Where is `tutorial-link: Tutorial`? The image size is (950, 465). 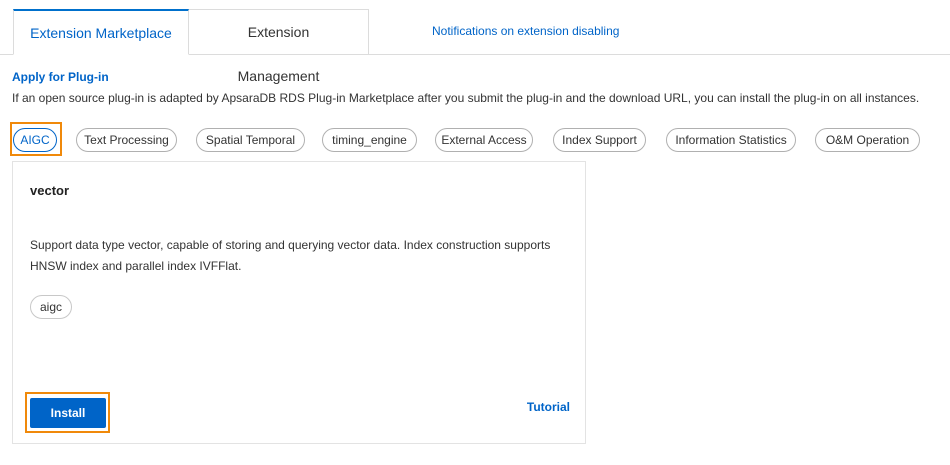
tutorial-link: Tutorial is located at coordinates (548, 407).